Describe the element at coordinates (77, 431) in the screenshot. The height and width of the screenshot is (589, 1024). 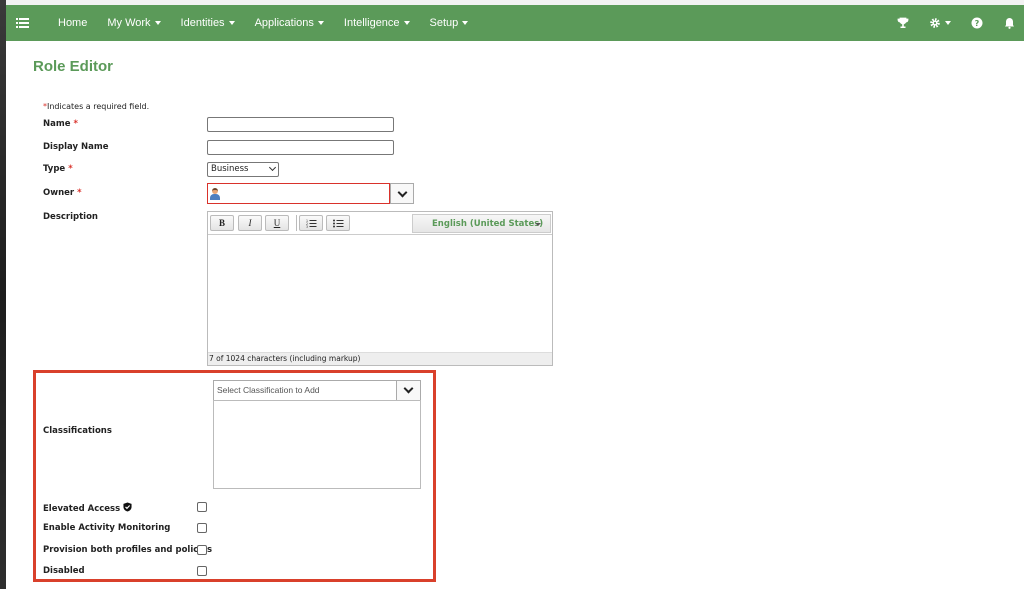
I see `classifications-label: Classifications` at that location.